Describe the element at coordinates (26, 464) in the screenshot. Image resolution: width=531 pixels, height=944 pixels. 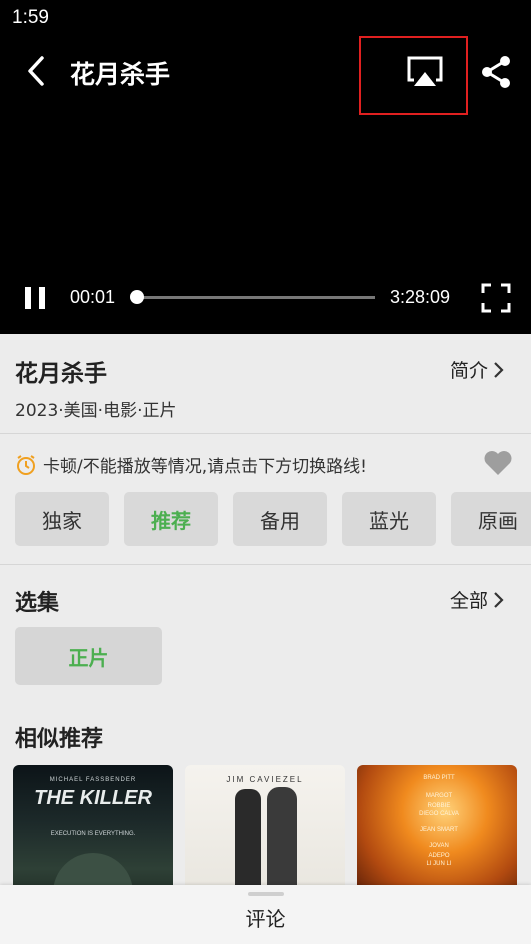
I see `alarm-clock-icon` at that location.